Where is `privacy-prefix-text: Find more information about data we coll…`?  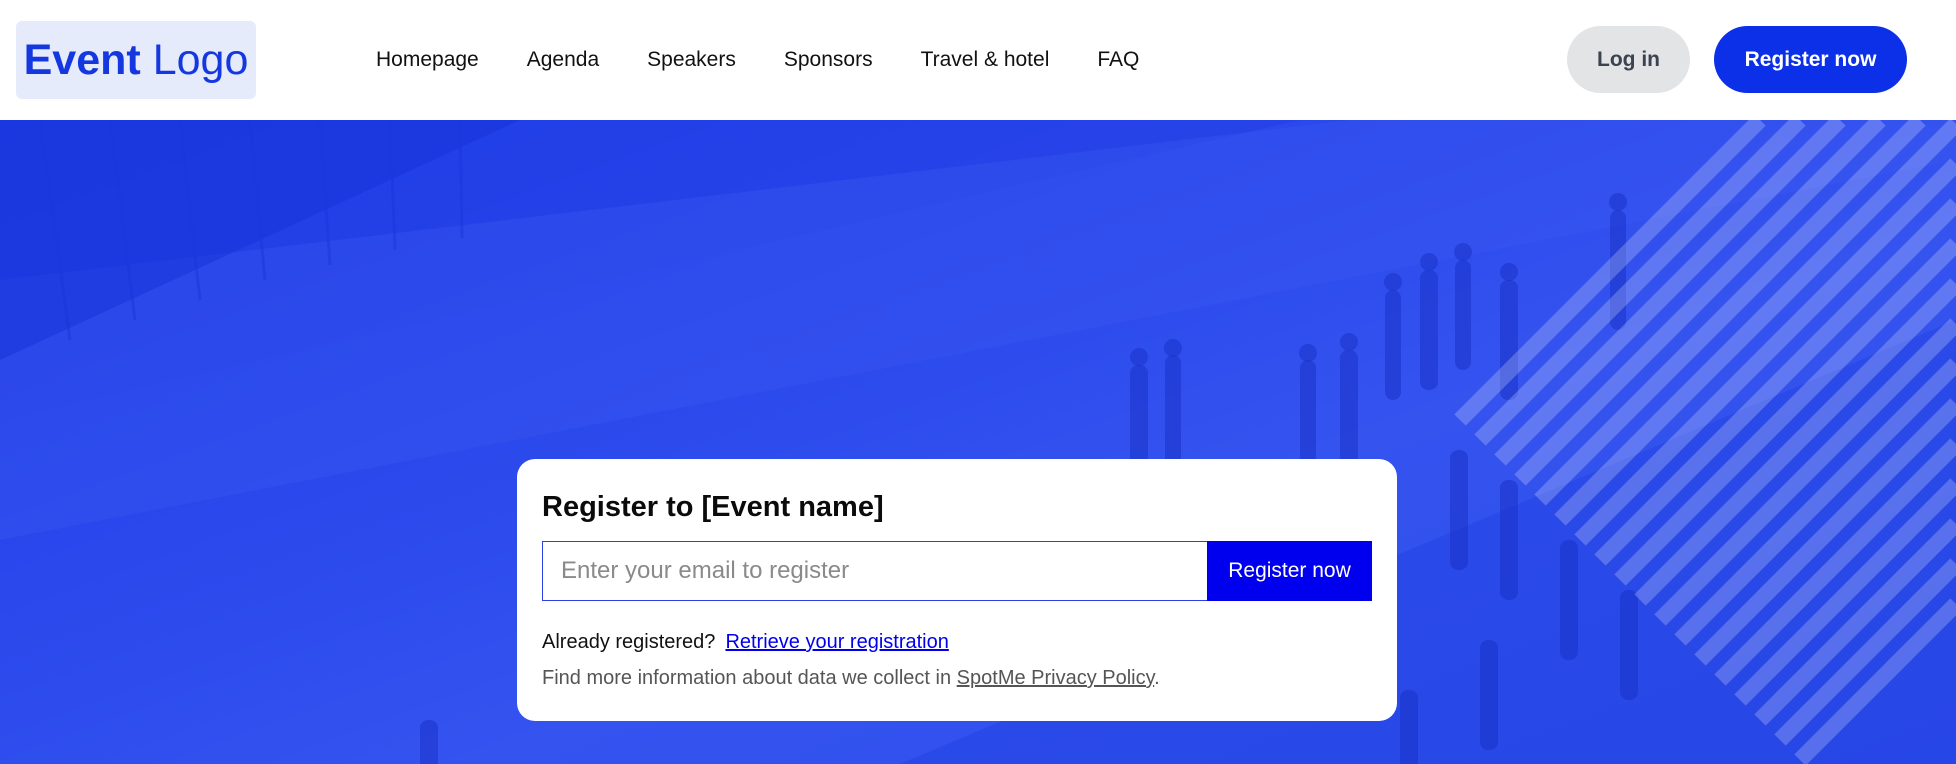 privacy-prefix-text: Find more information about data we coll… is located at coordinates (747, 678).